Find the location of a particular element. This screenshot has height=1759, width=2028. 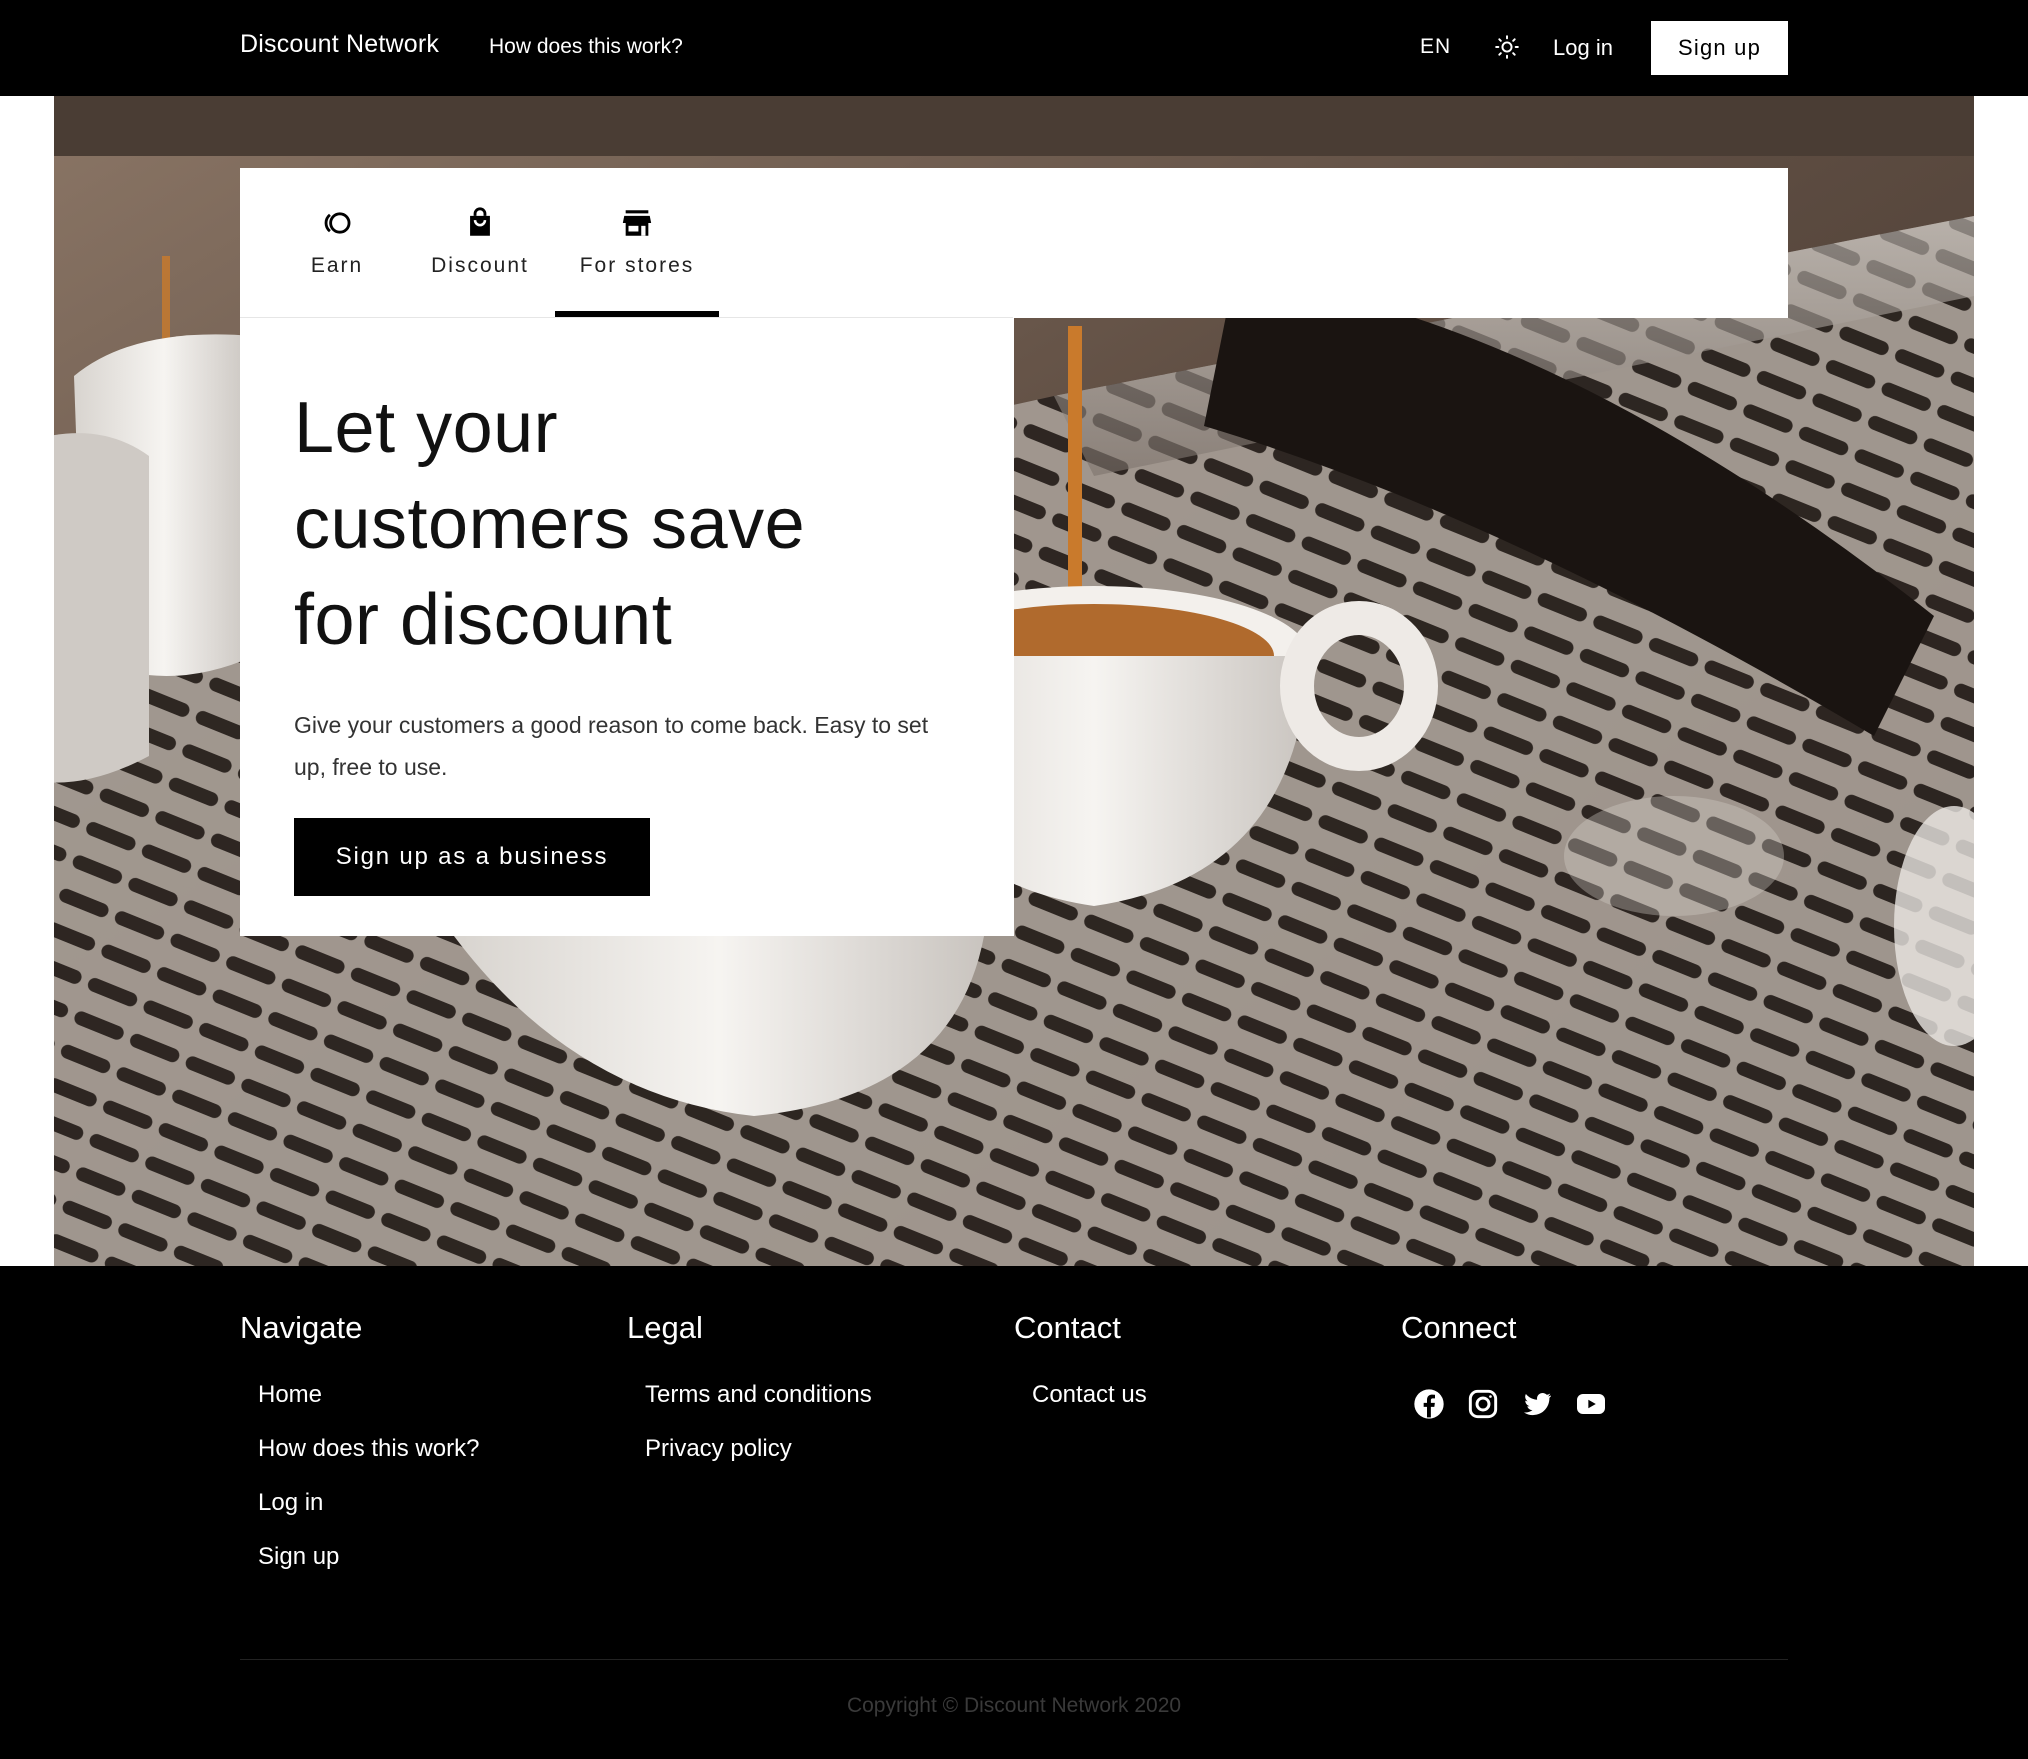

storefront-icon is located at coordinates (637, 223).